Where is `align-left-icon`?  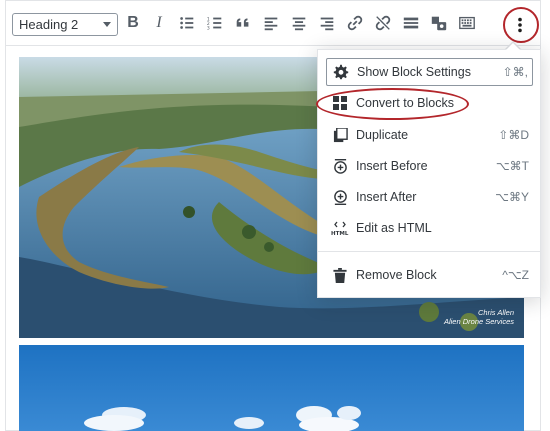
align-left-icon is located at coordinates (271, 24).